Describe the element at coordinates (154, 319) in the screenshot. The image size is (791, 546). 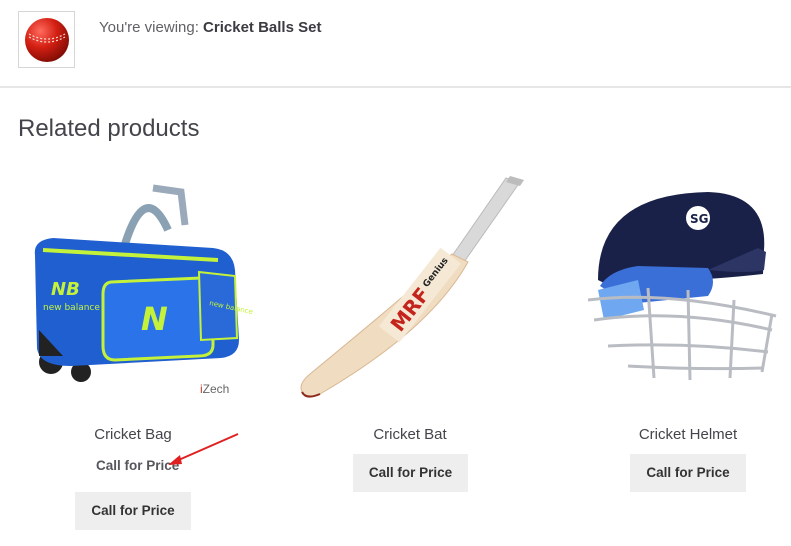
I see `svg-text: N` at that location.